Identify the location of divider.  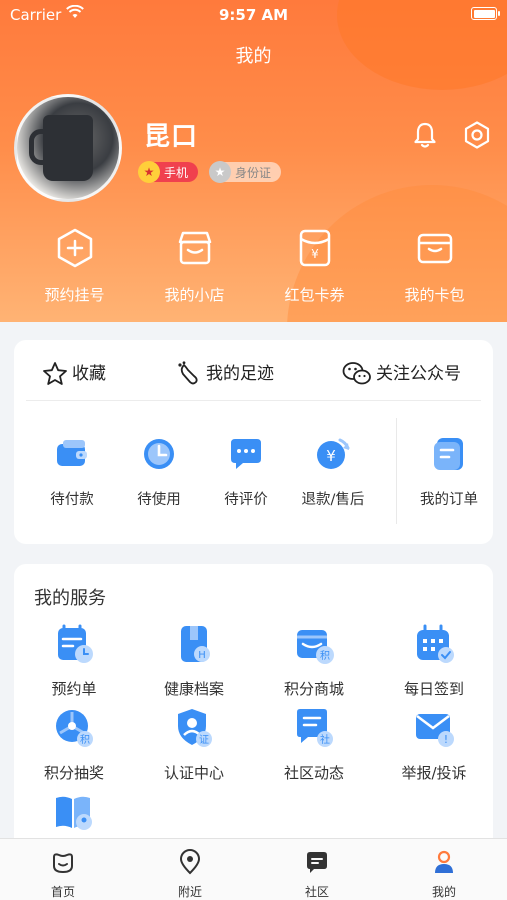
(253, 400).